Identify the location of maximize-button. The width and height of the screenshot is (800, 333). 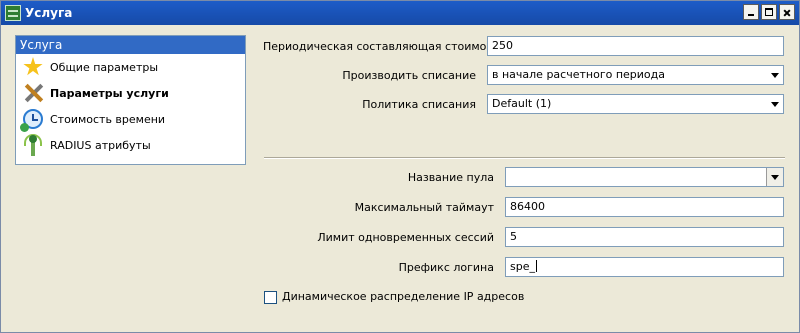
(769, 12).